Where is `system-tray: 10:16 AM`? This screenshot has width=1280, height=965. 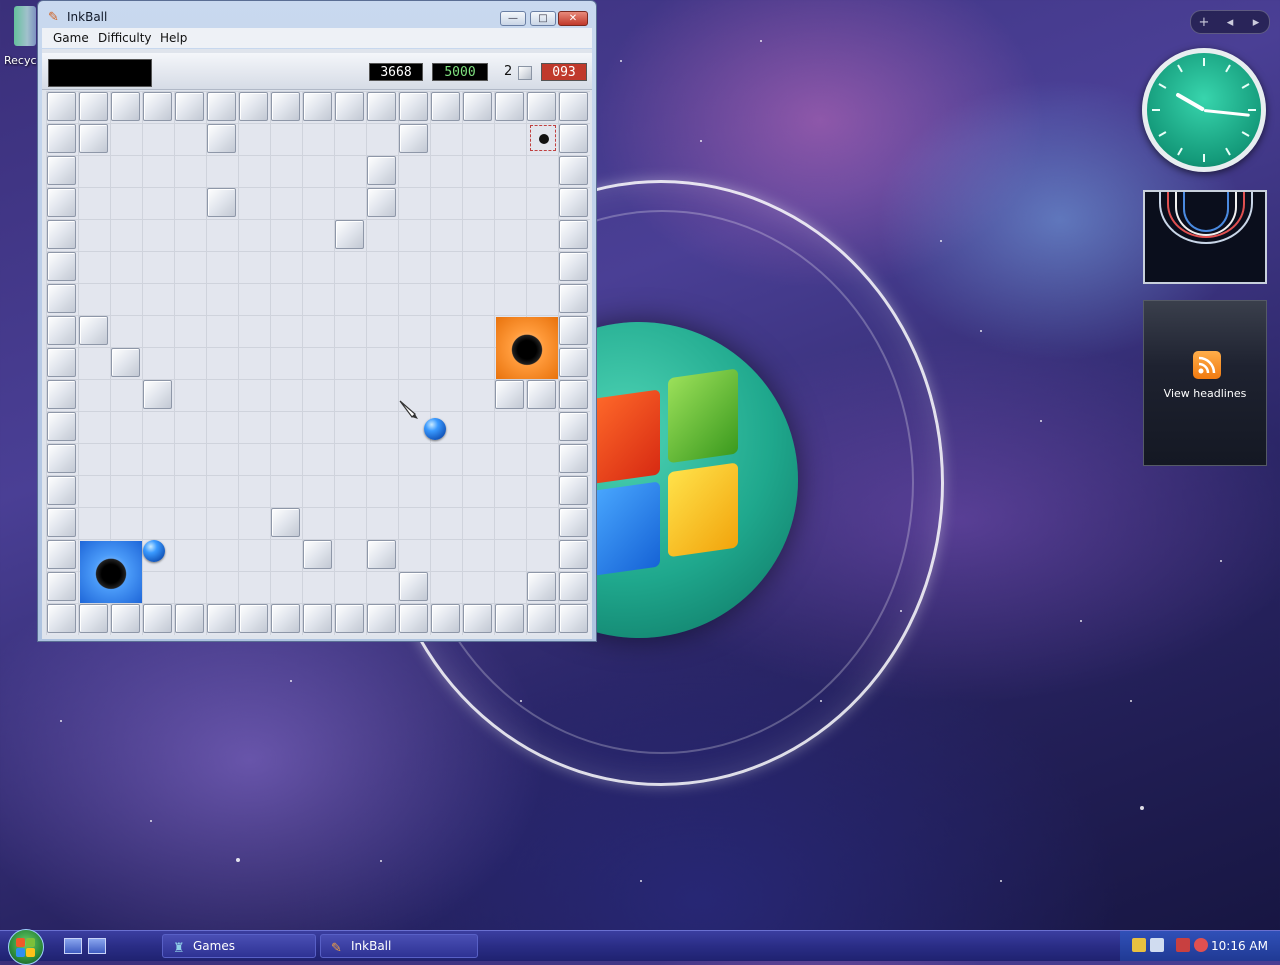
system-tray: 10:16 AM is located at coordinates (1200, 946).